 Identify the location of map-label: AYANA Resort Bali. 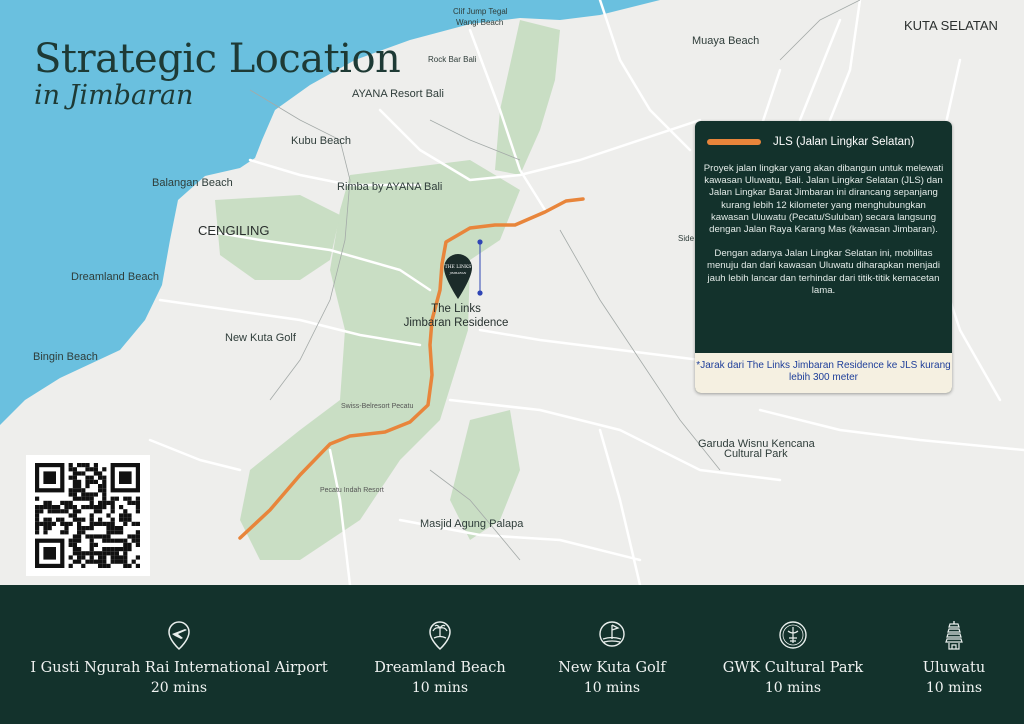
(398, 94).